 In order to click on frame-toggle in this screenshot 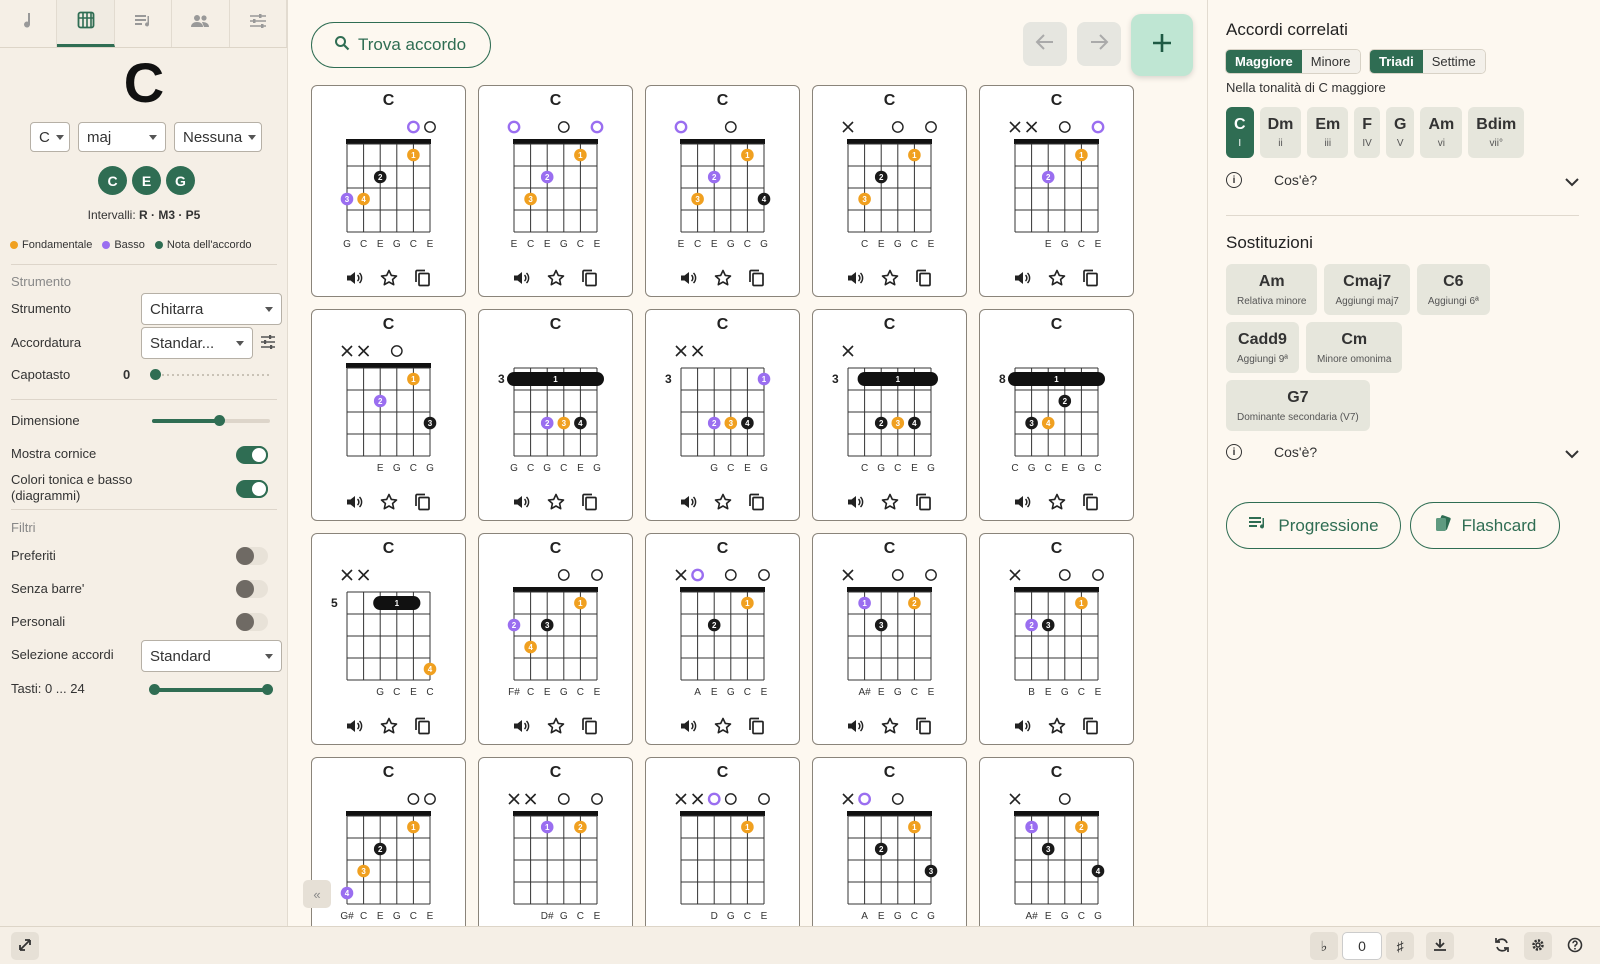, I will do `click(252, 455)`.